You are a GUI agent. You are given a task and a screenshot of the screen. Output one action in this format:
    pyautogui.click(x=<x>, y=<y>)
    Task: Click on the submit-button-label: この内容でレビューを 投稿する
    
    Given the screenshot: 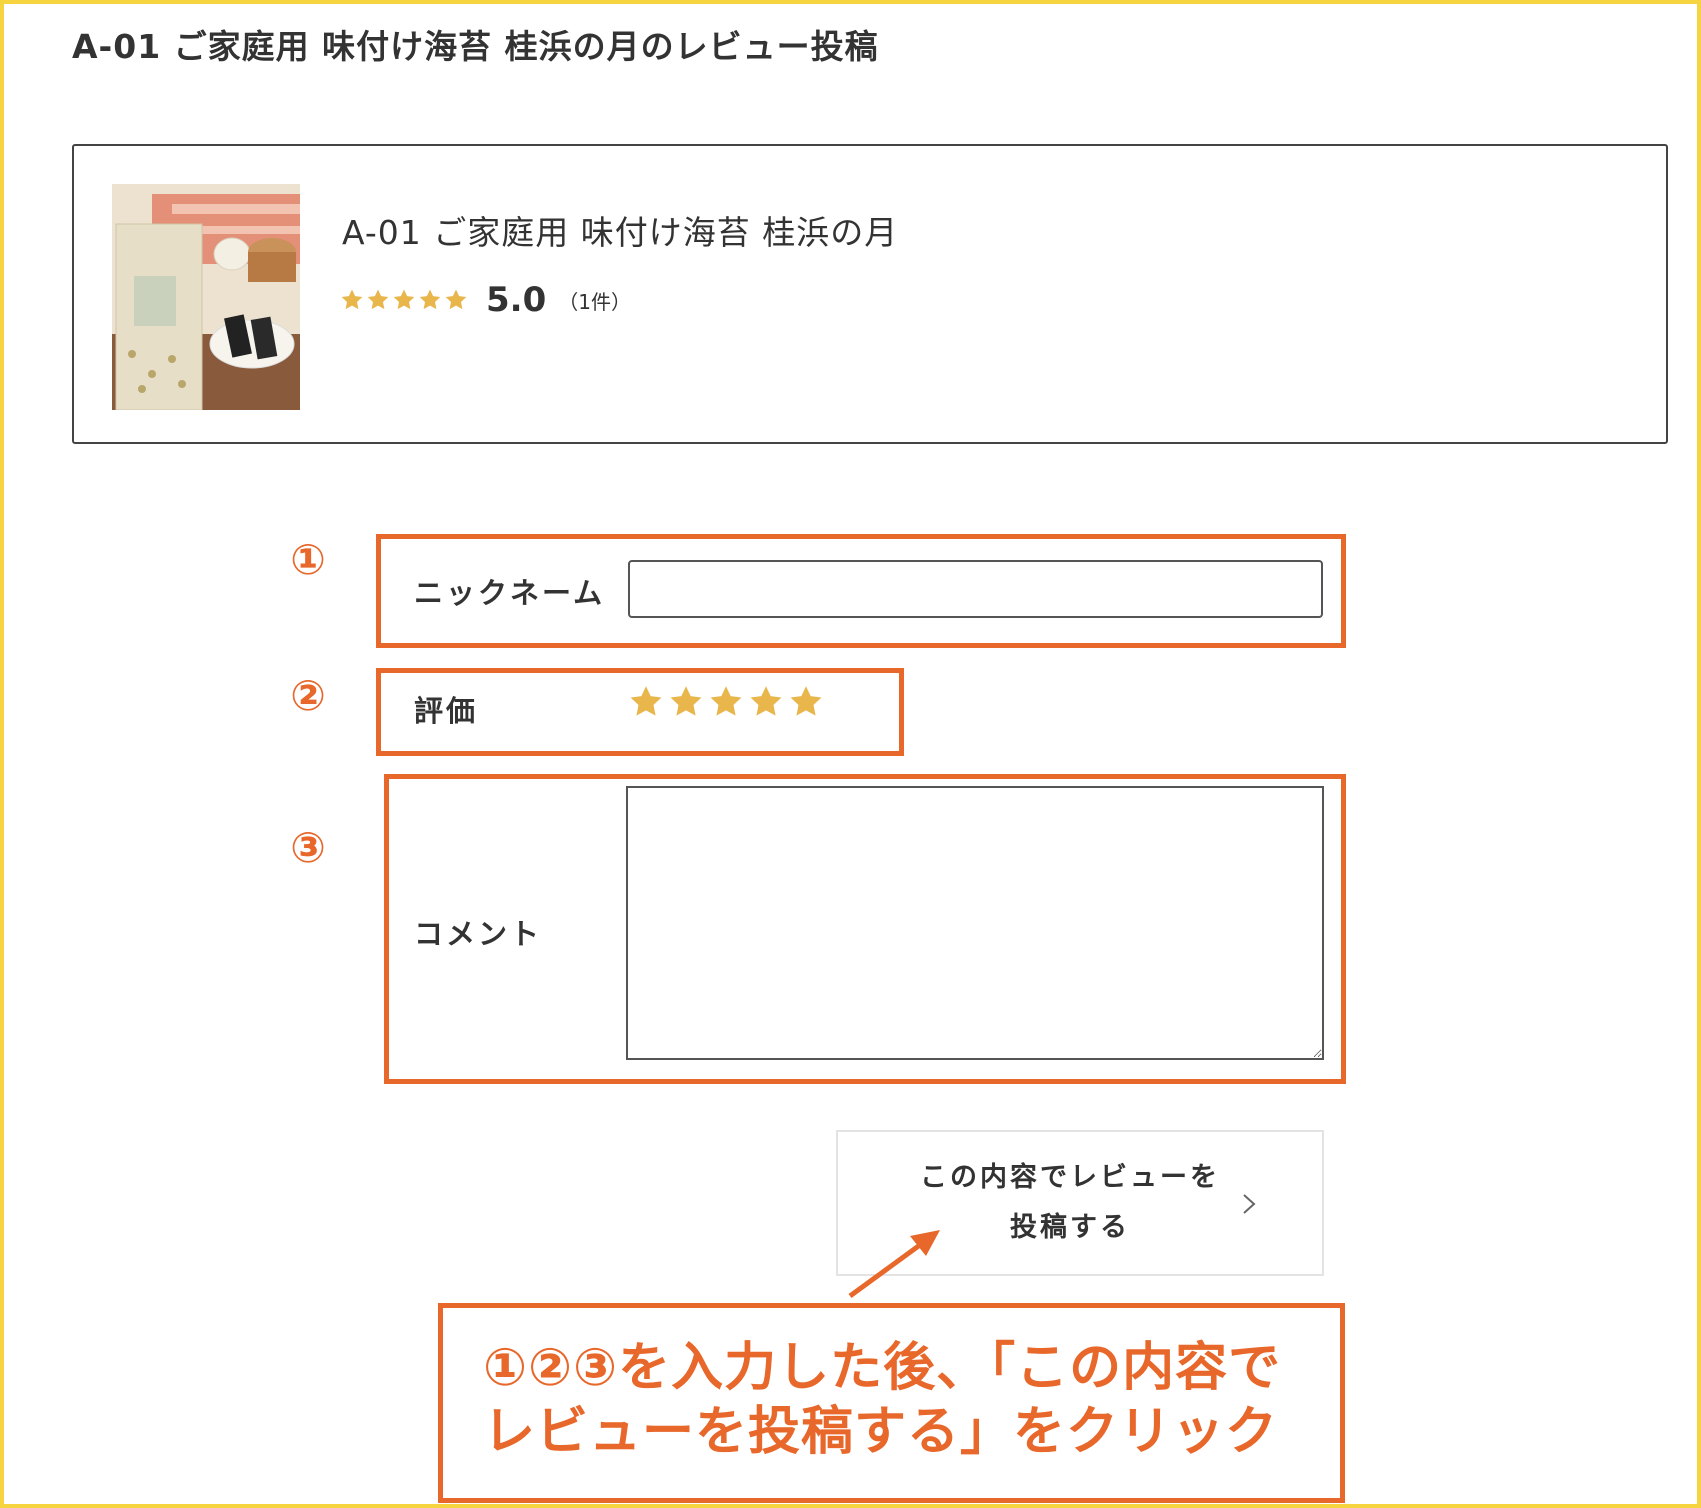 What is the action you would take?
    pyautogui.click(x=1070, y=1203)
    